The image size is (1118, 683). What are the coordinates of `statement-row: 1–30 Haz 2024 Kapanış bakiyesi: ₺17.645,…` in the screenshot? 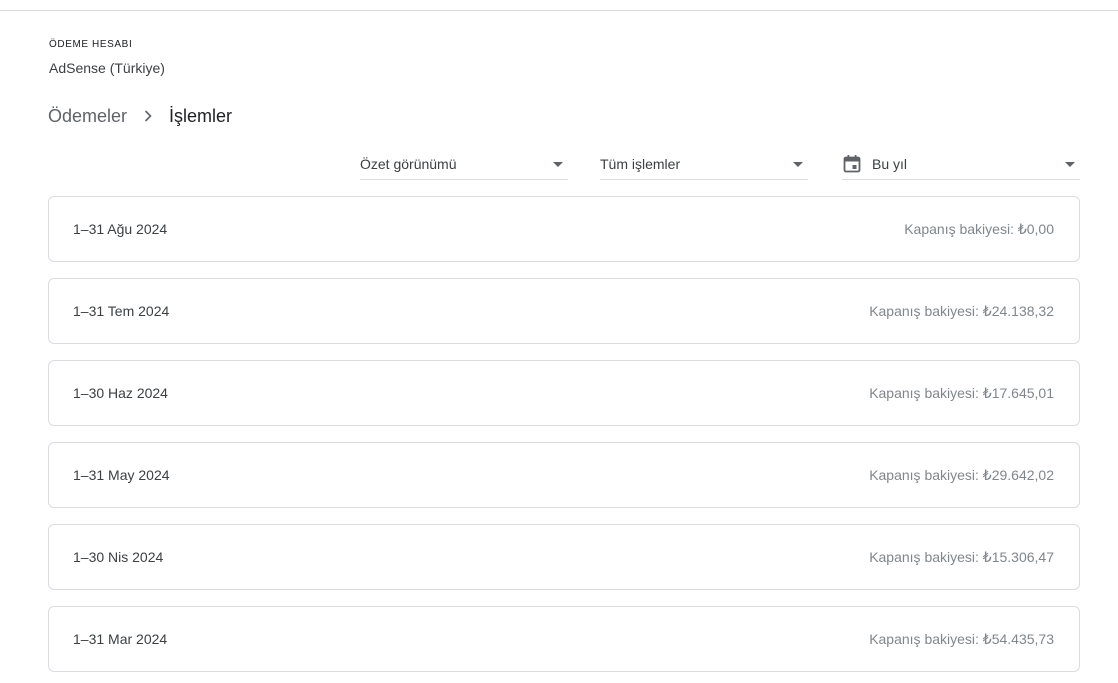 It's located at (564, 393).